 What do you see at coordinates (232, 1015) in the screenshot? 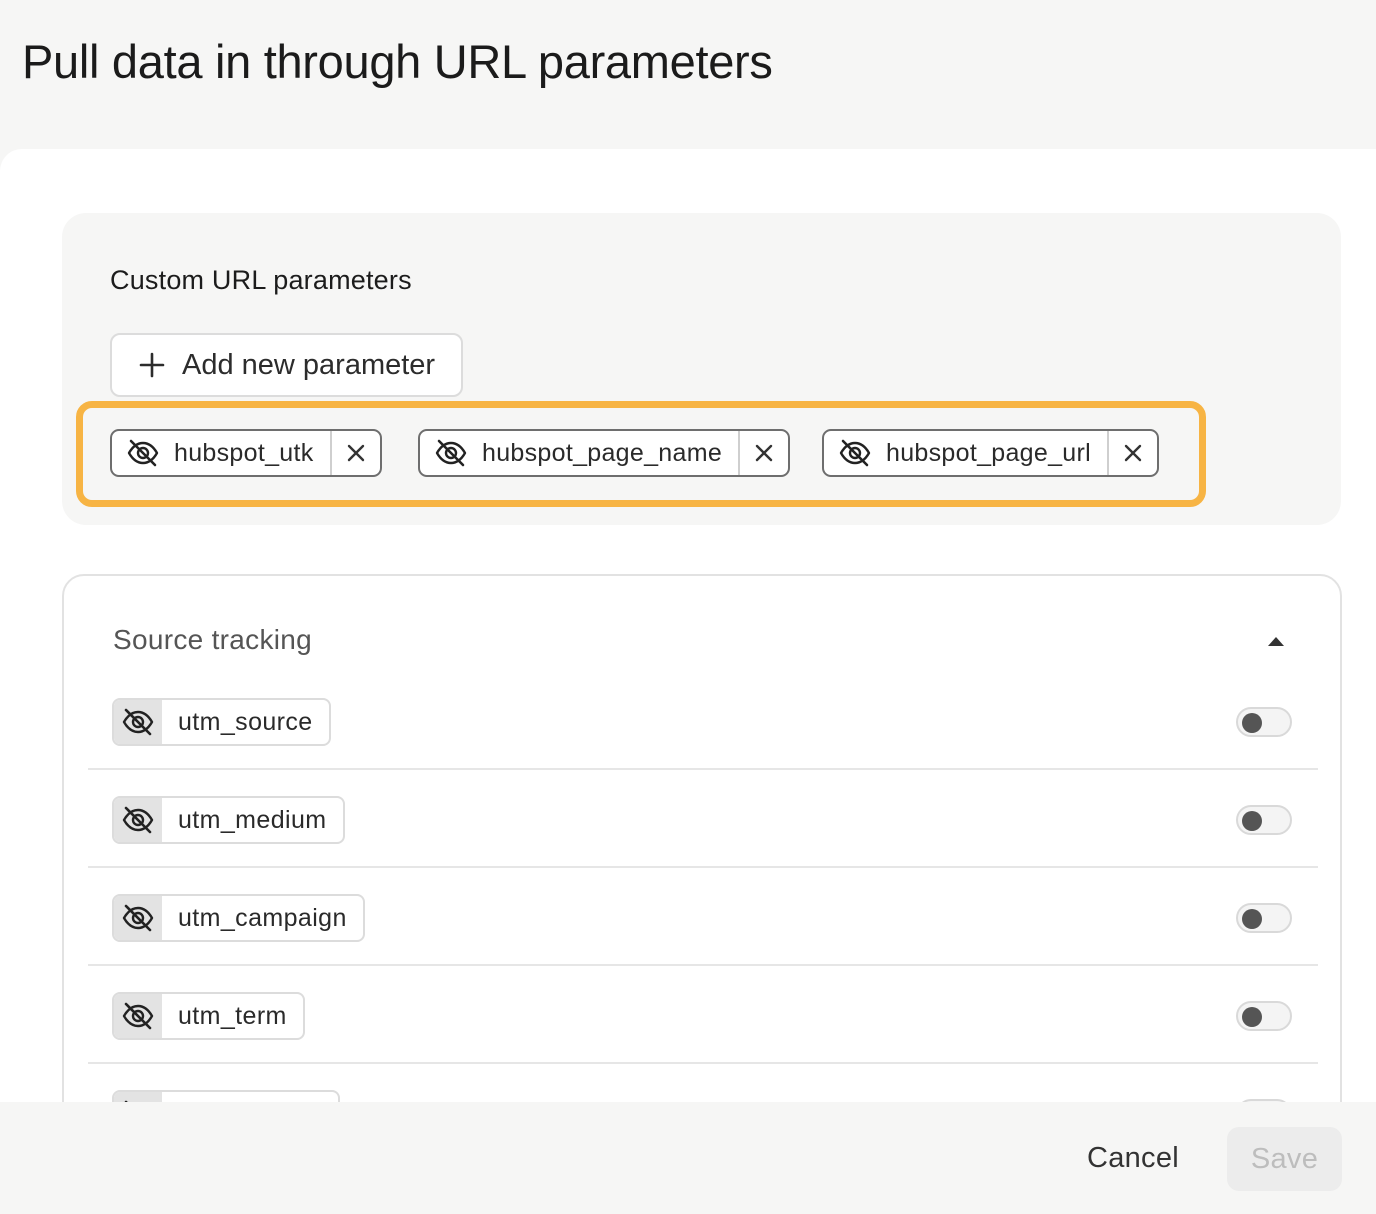
I see `parameter-tag-label: utm_term` at bounding box center [232, 1015].